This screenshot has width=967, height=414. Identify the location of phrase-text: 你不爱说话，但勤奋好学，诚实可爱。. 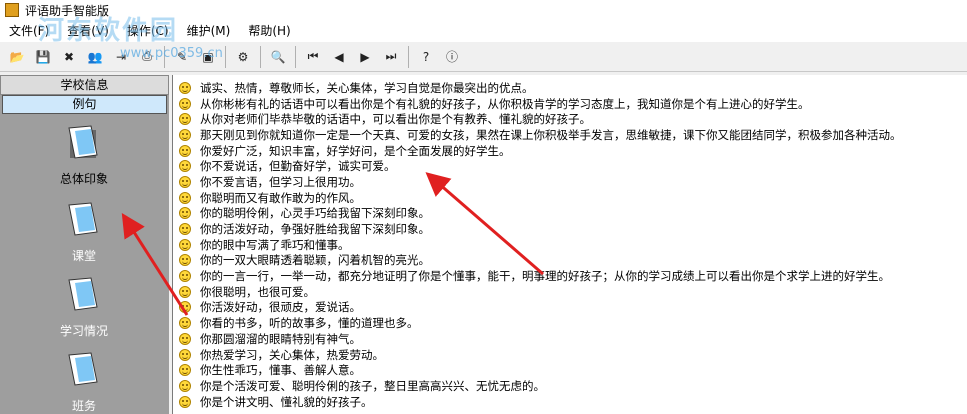
(298, 166).